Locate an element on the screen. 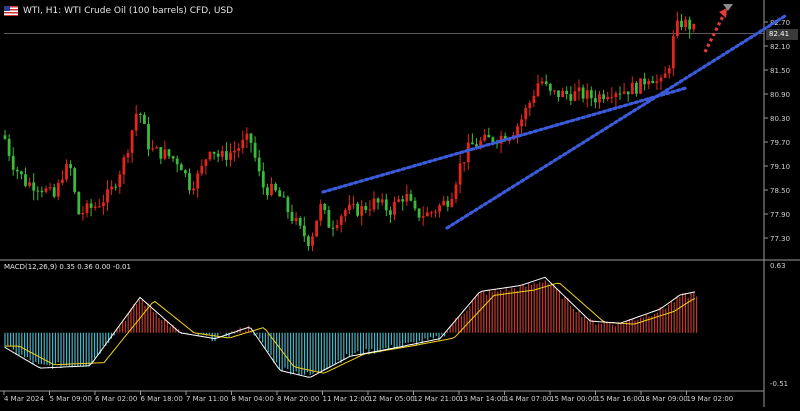 This screenshot has width=800, height=411. chart-shift-icon is located at coordinates (728, 7).